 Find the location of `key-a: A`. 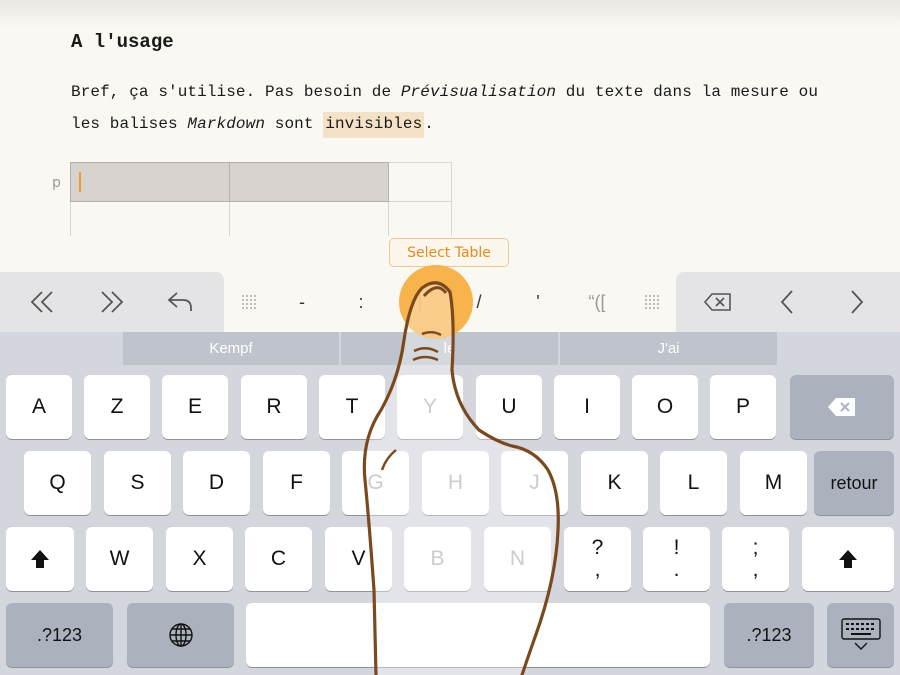

key-a: A is located at coordinates (39, 407).